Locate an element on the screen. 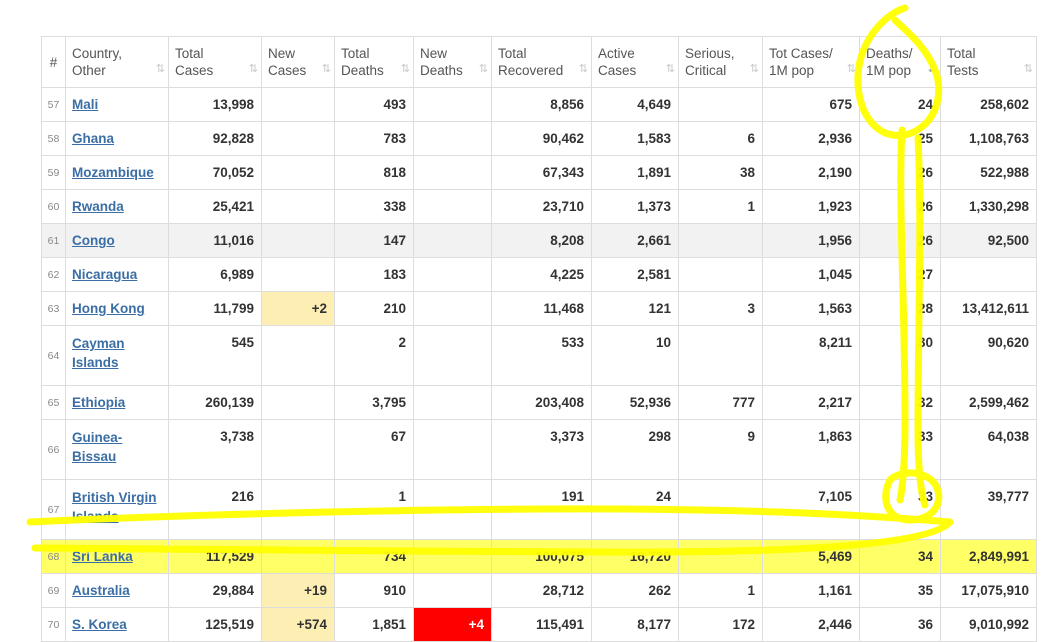 This screenshot has width=1044, height=642. country-link: Australia is located at coordinates (101, 590).